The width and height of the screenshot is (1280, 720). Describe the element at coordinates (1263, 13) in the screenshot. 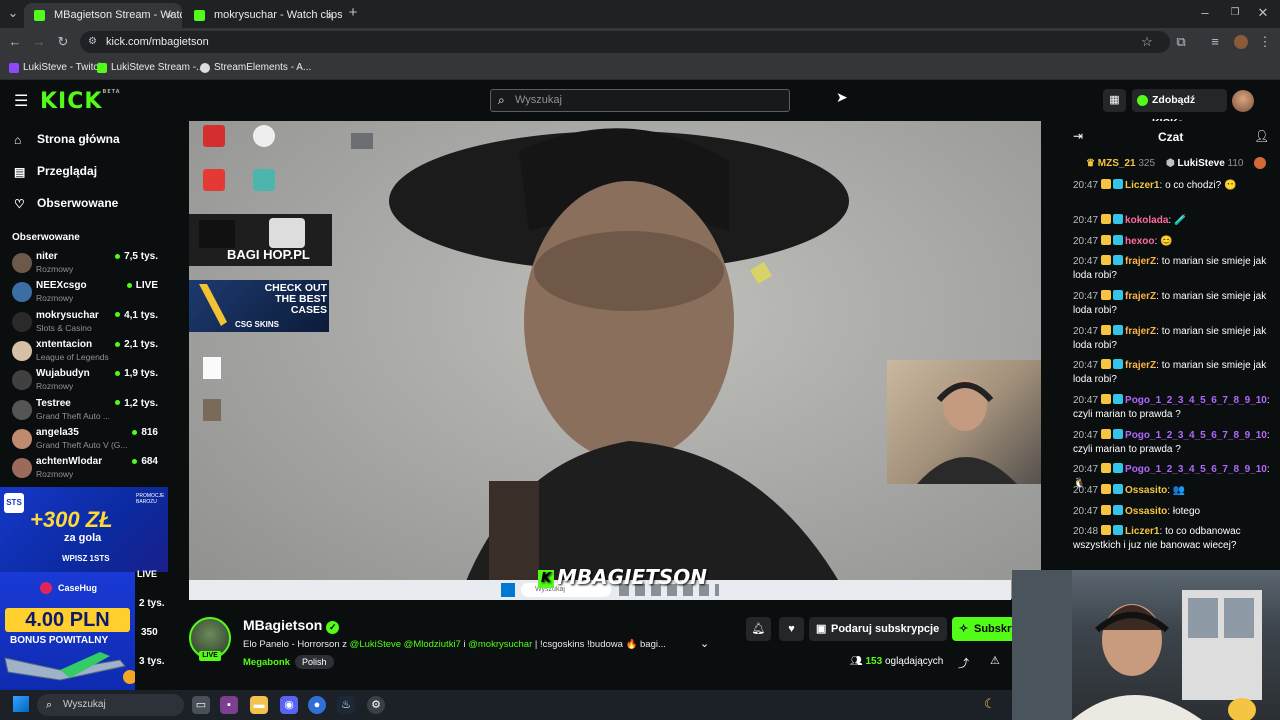

I see `close-window-icon: ✕` at that location.